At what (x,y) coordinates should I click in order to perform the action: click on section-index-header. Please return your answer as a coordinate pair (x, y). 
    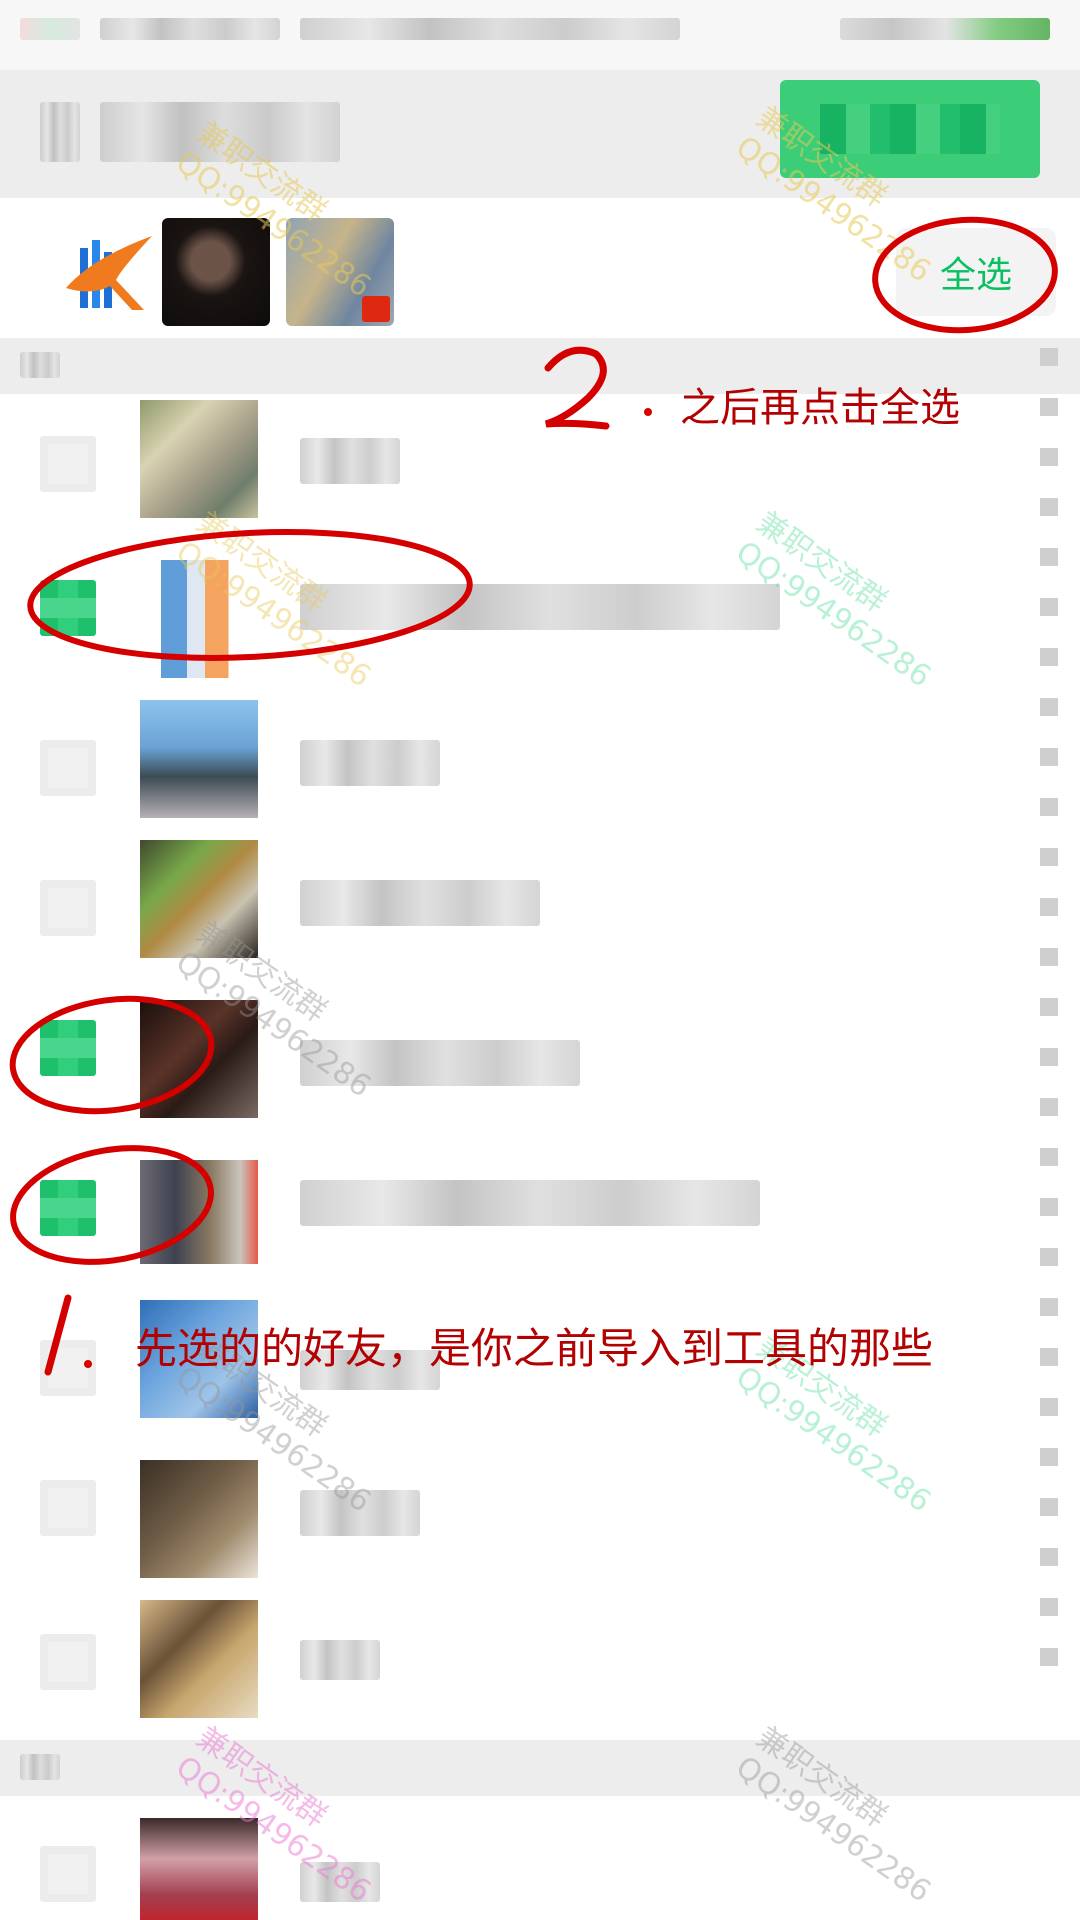
    Looking at the image, I should click on (540, 1768).